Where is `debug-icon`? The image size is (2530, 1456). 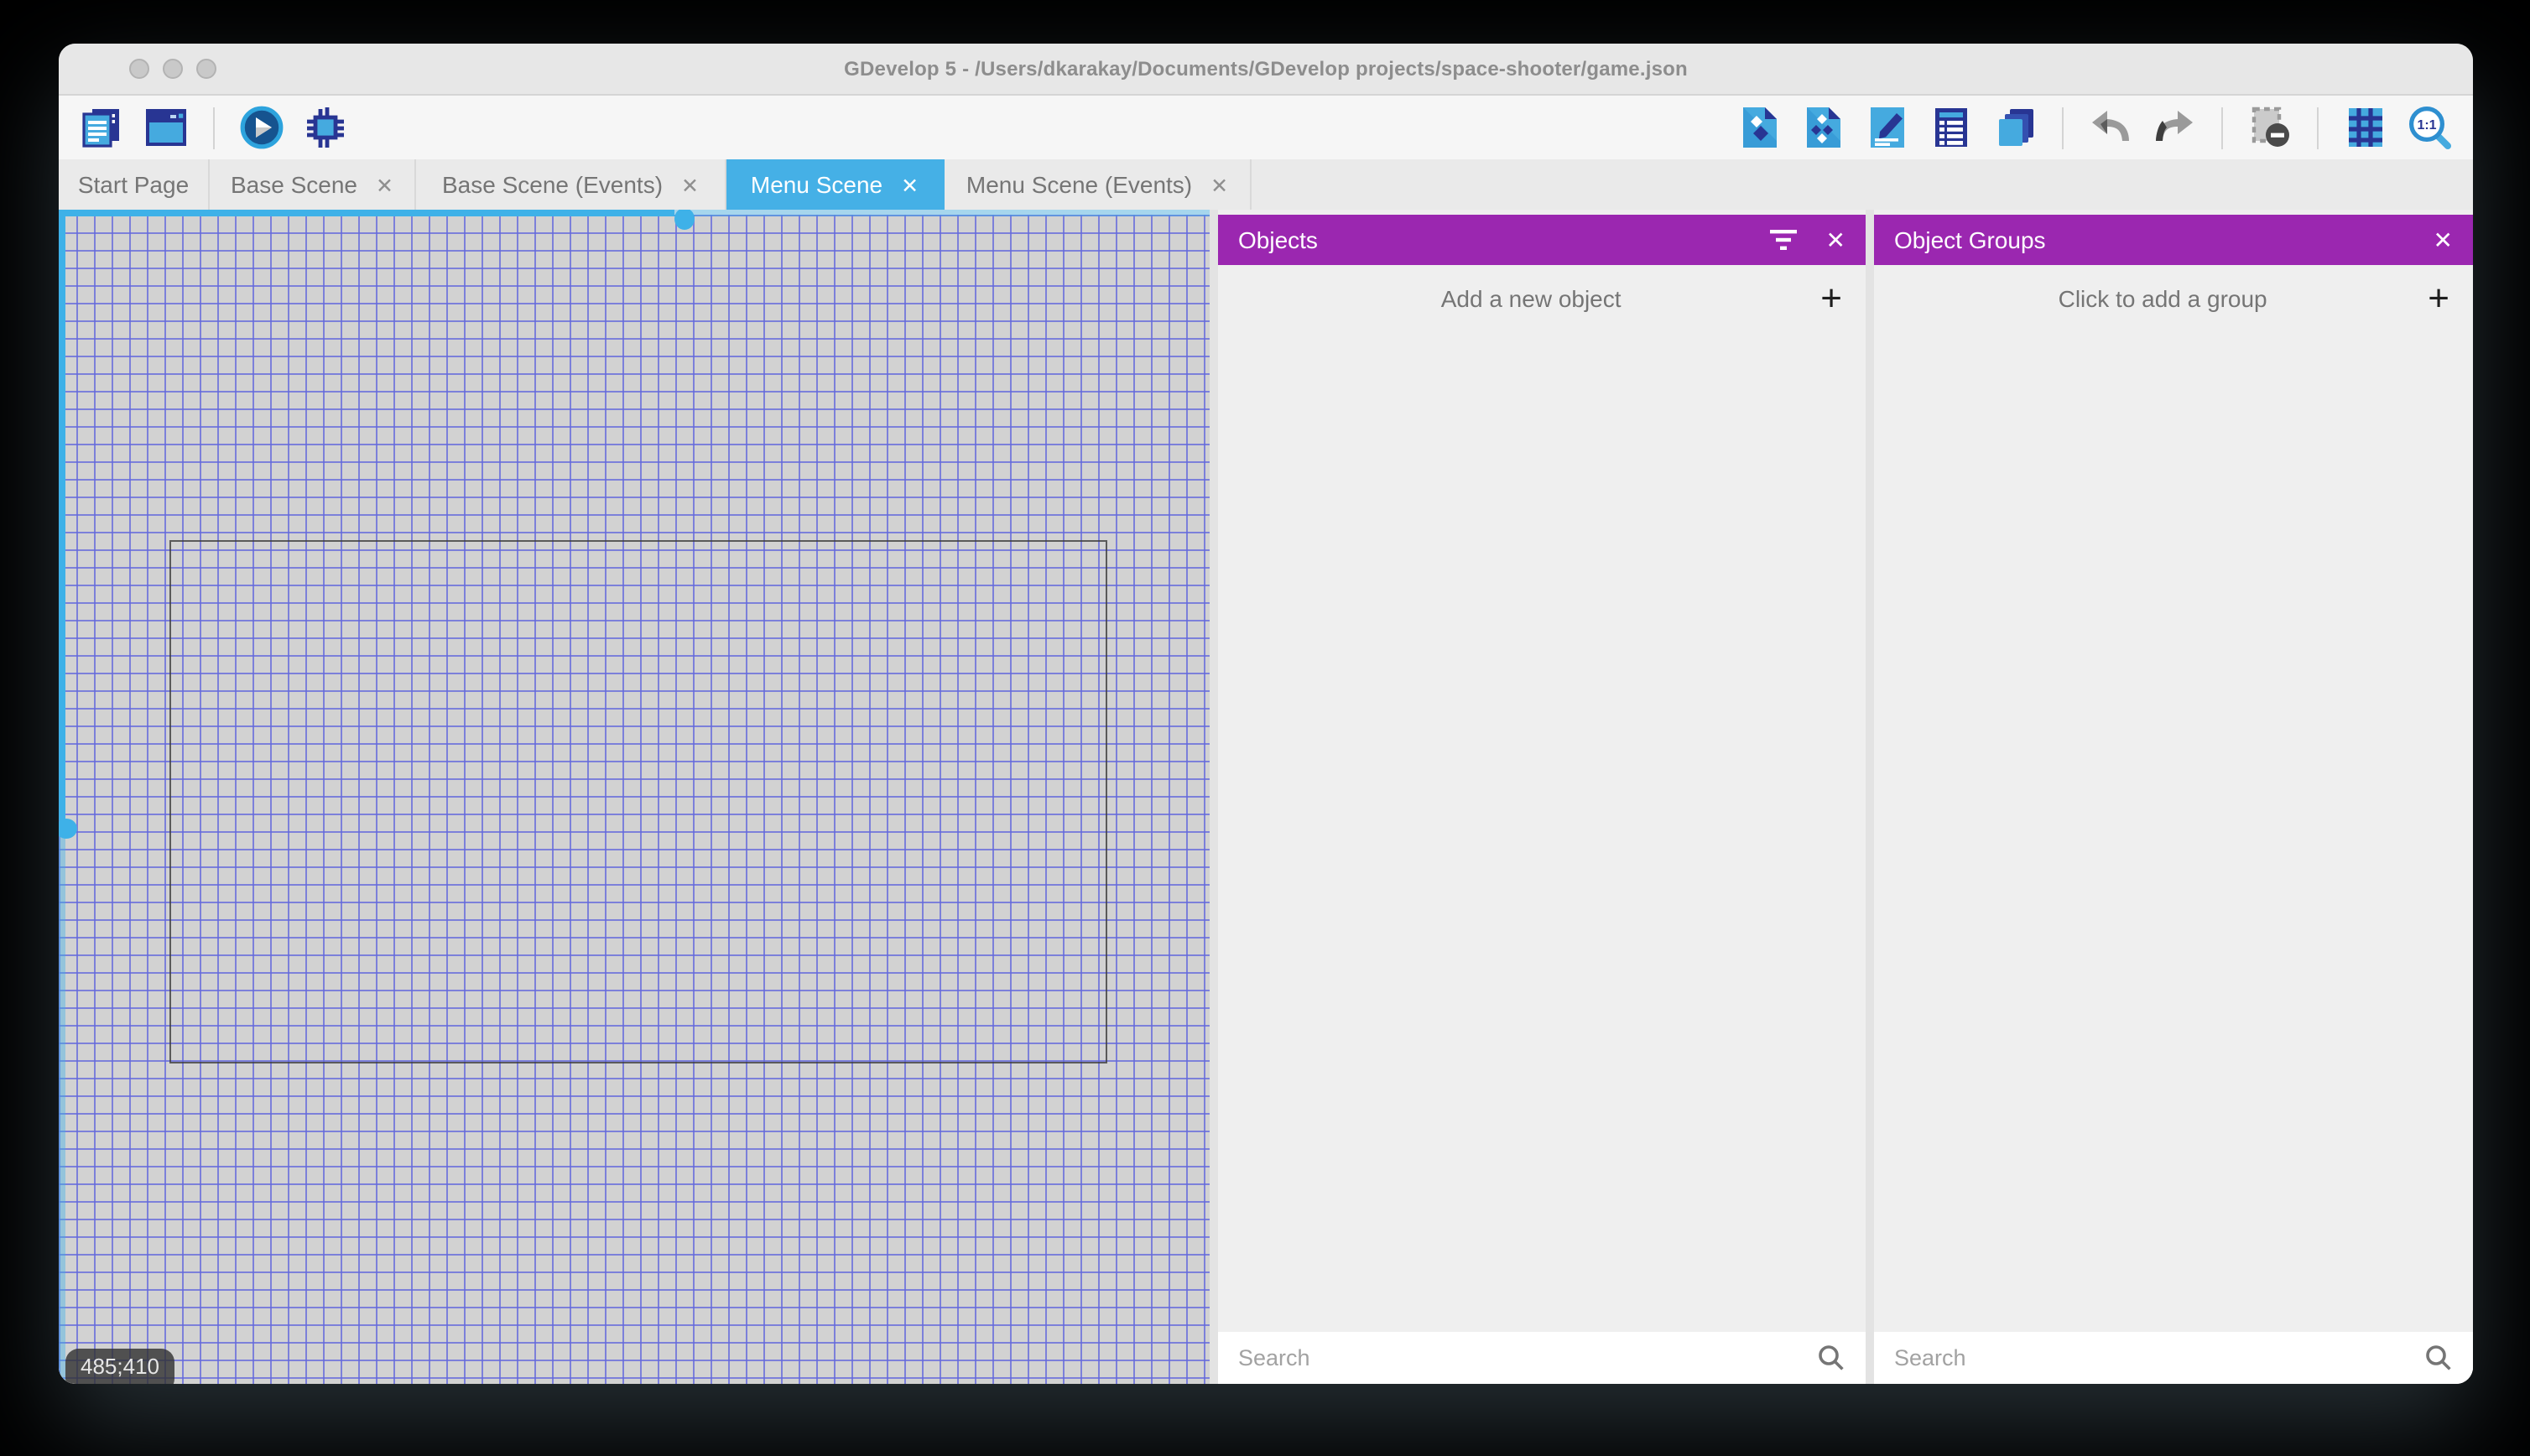 debug-icon is located at coordinates (325, 128).